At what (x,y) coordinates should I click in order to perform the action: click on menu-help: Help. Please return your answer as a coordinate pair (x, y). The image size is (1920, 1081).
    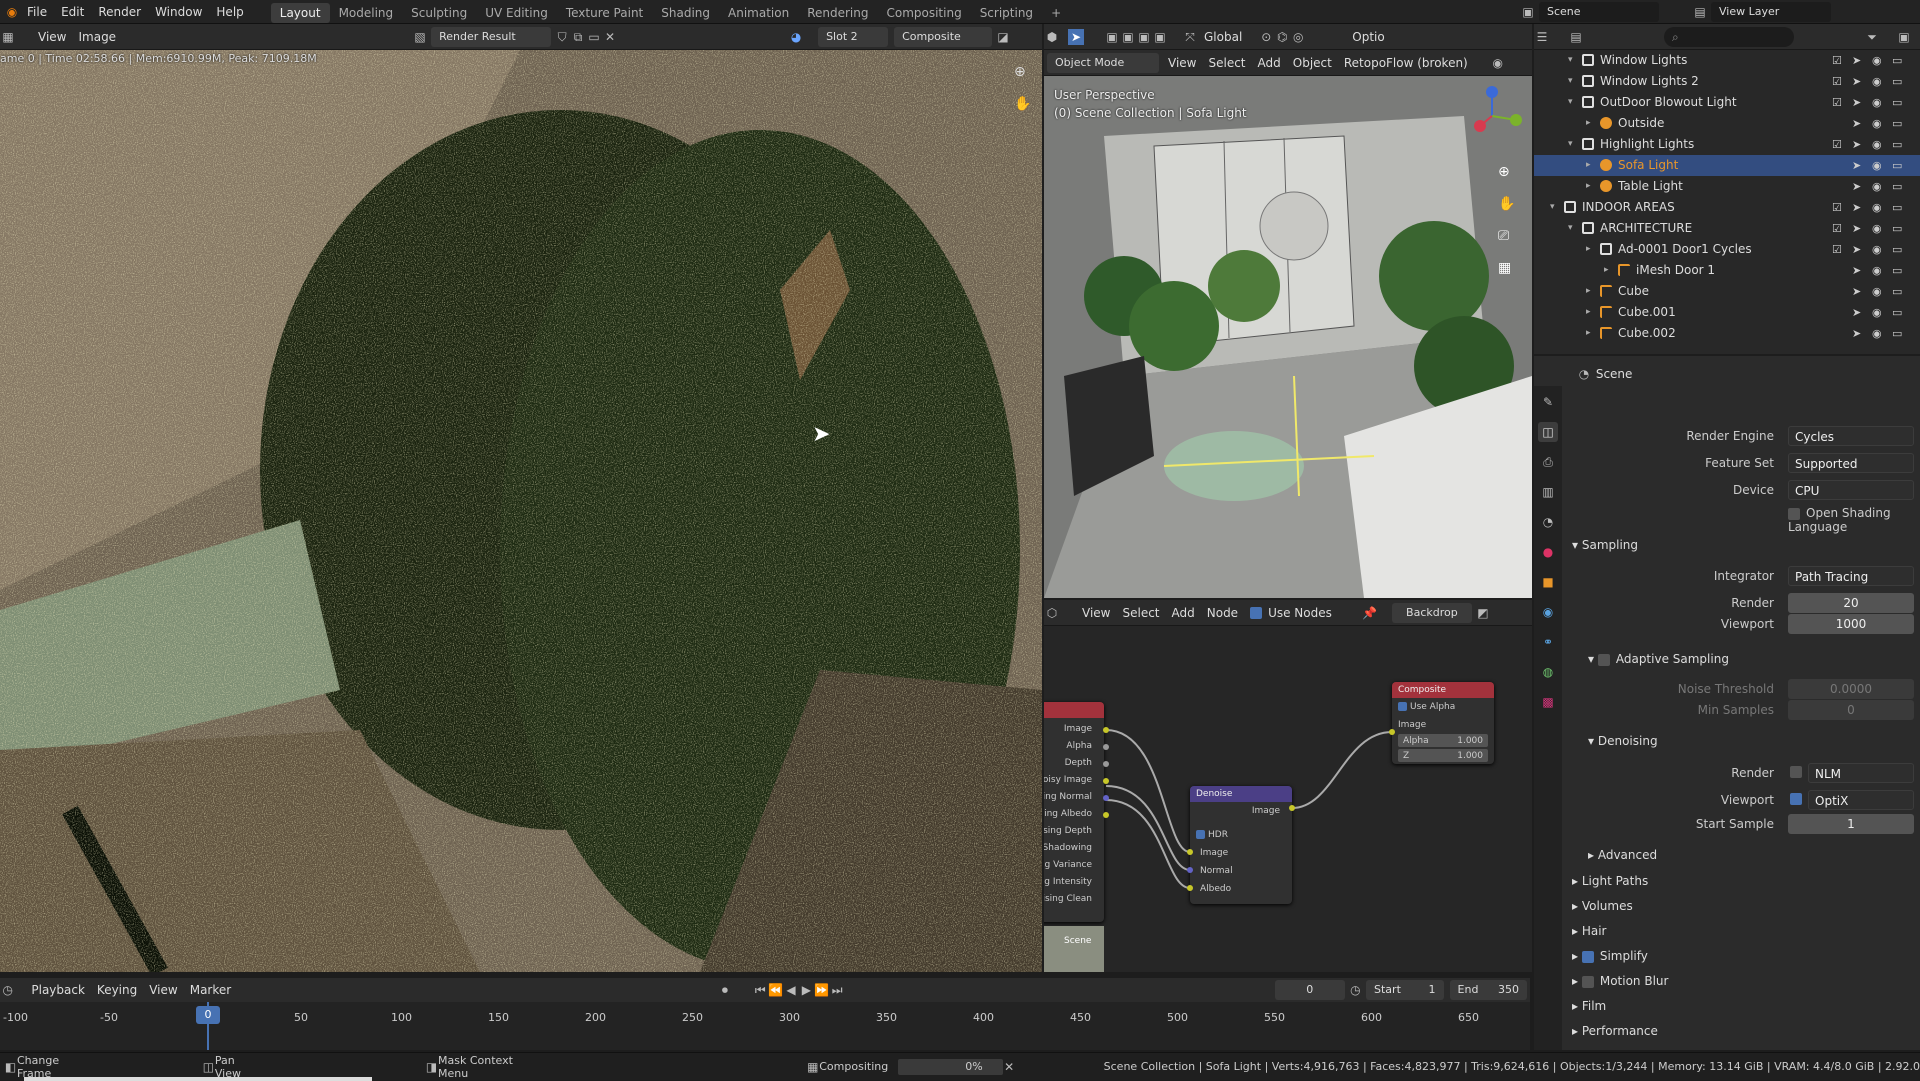
    Looking at the image, I should click on (229, 12).